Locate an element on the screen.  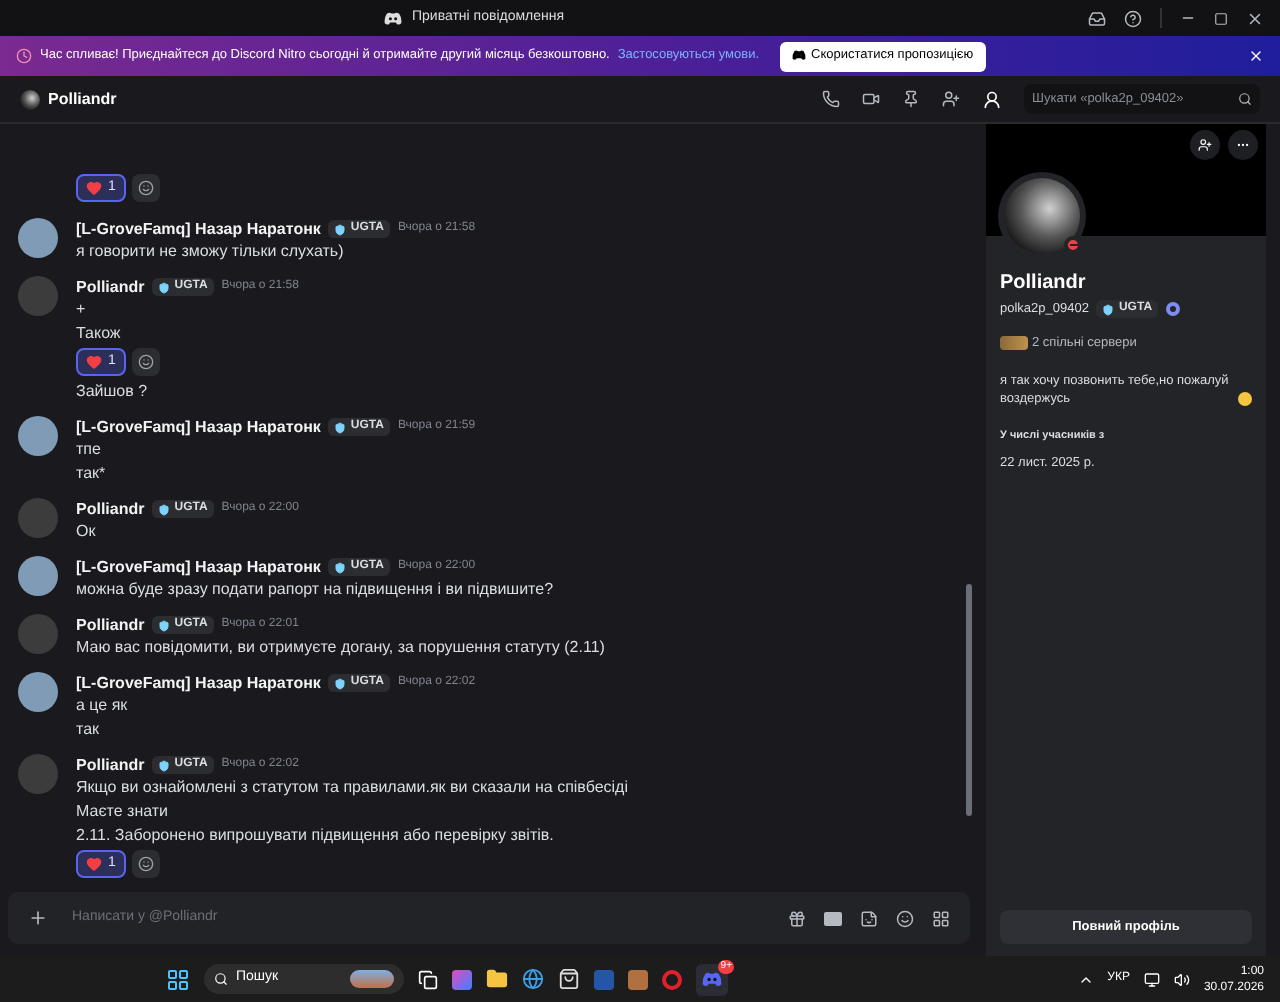
scrollbar-thumb is located at coordinates (969, 700).